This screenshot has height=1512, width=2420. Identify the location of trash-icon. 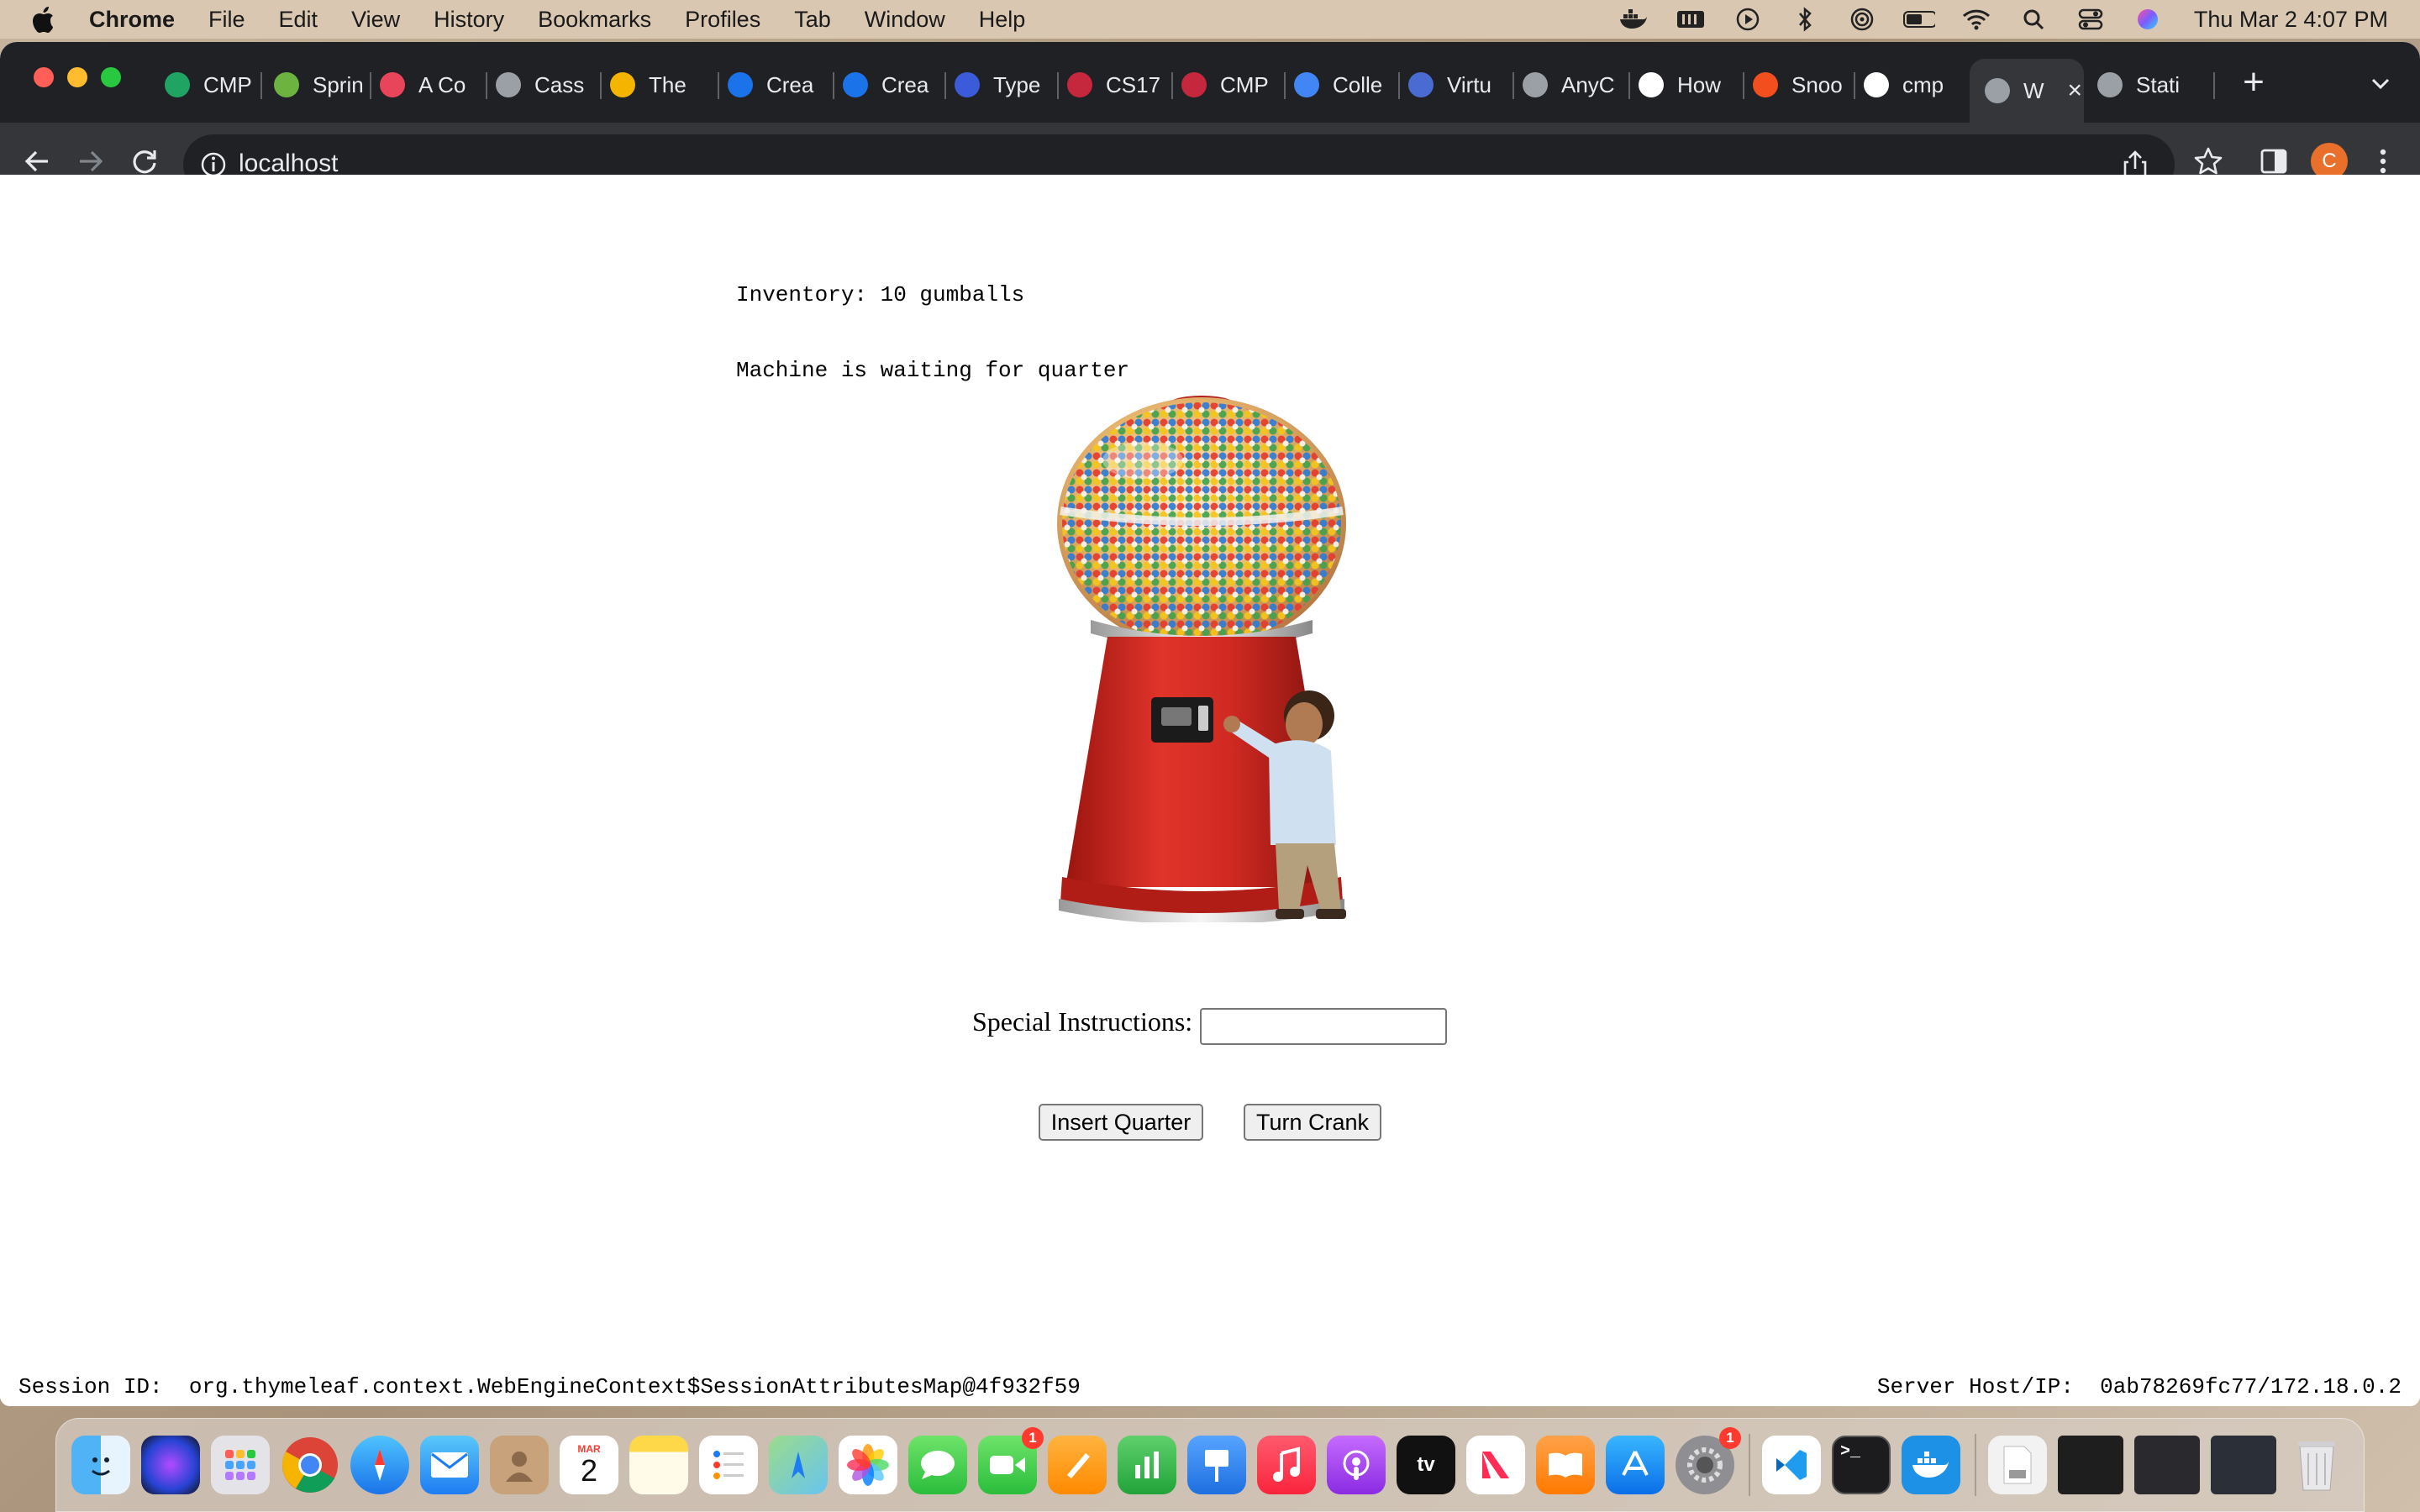
(2316, 1465).